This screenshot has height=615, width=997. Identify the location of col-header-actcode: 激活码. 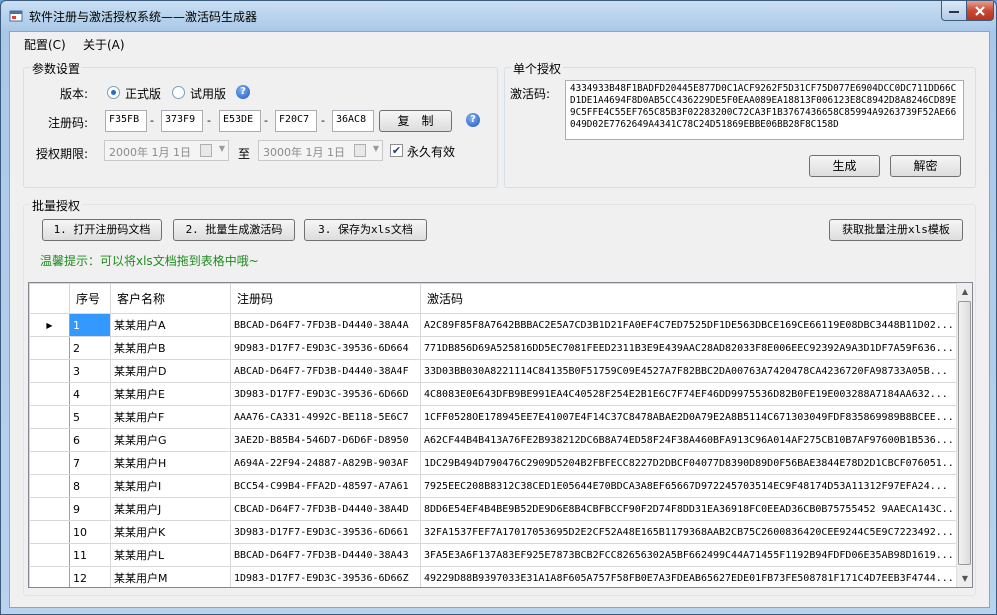
(688, 298).